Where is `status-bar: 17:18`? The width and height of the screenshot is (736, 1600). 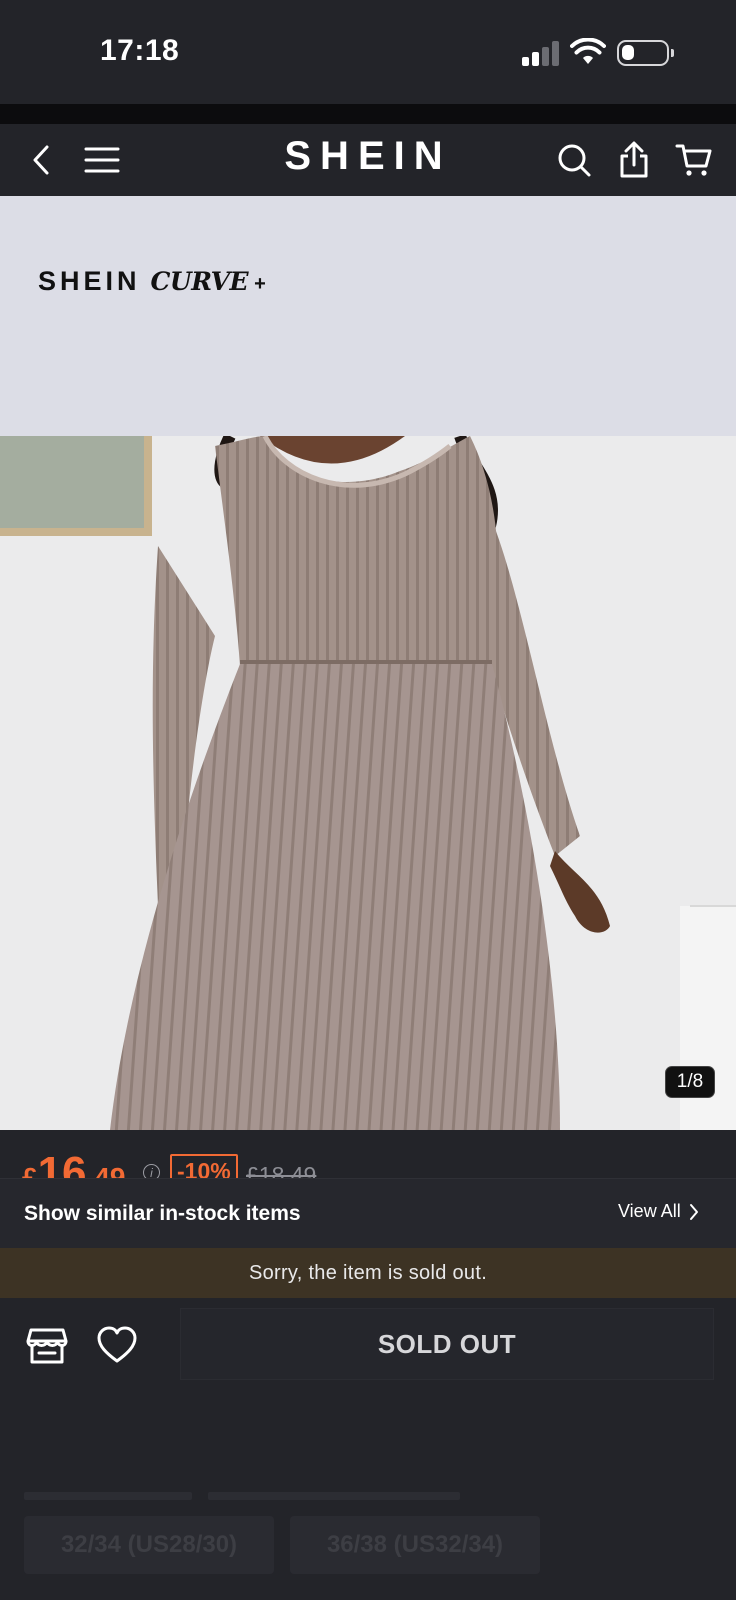
status-bar: 17:18 is located at coordinates (368, 52).